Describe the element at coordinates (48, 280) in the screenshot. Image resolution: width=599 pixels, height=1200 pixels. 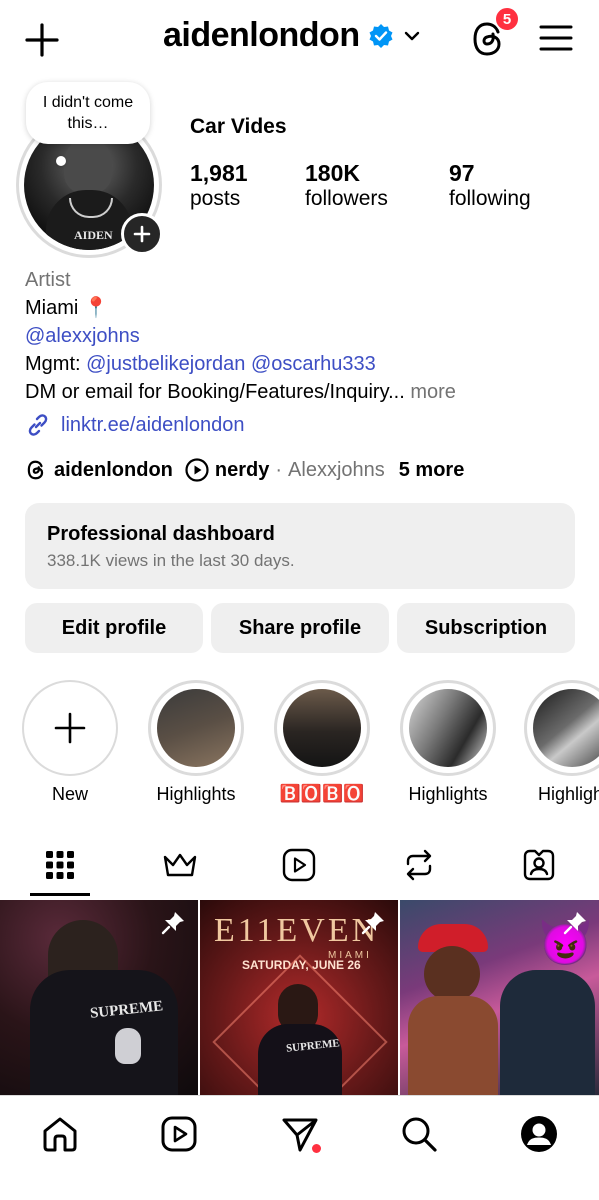
I see `category-label: Artist` at that location.